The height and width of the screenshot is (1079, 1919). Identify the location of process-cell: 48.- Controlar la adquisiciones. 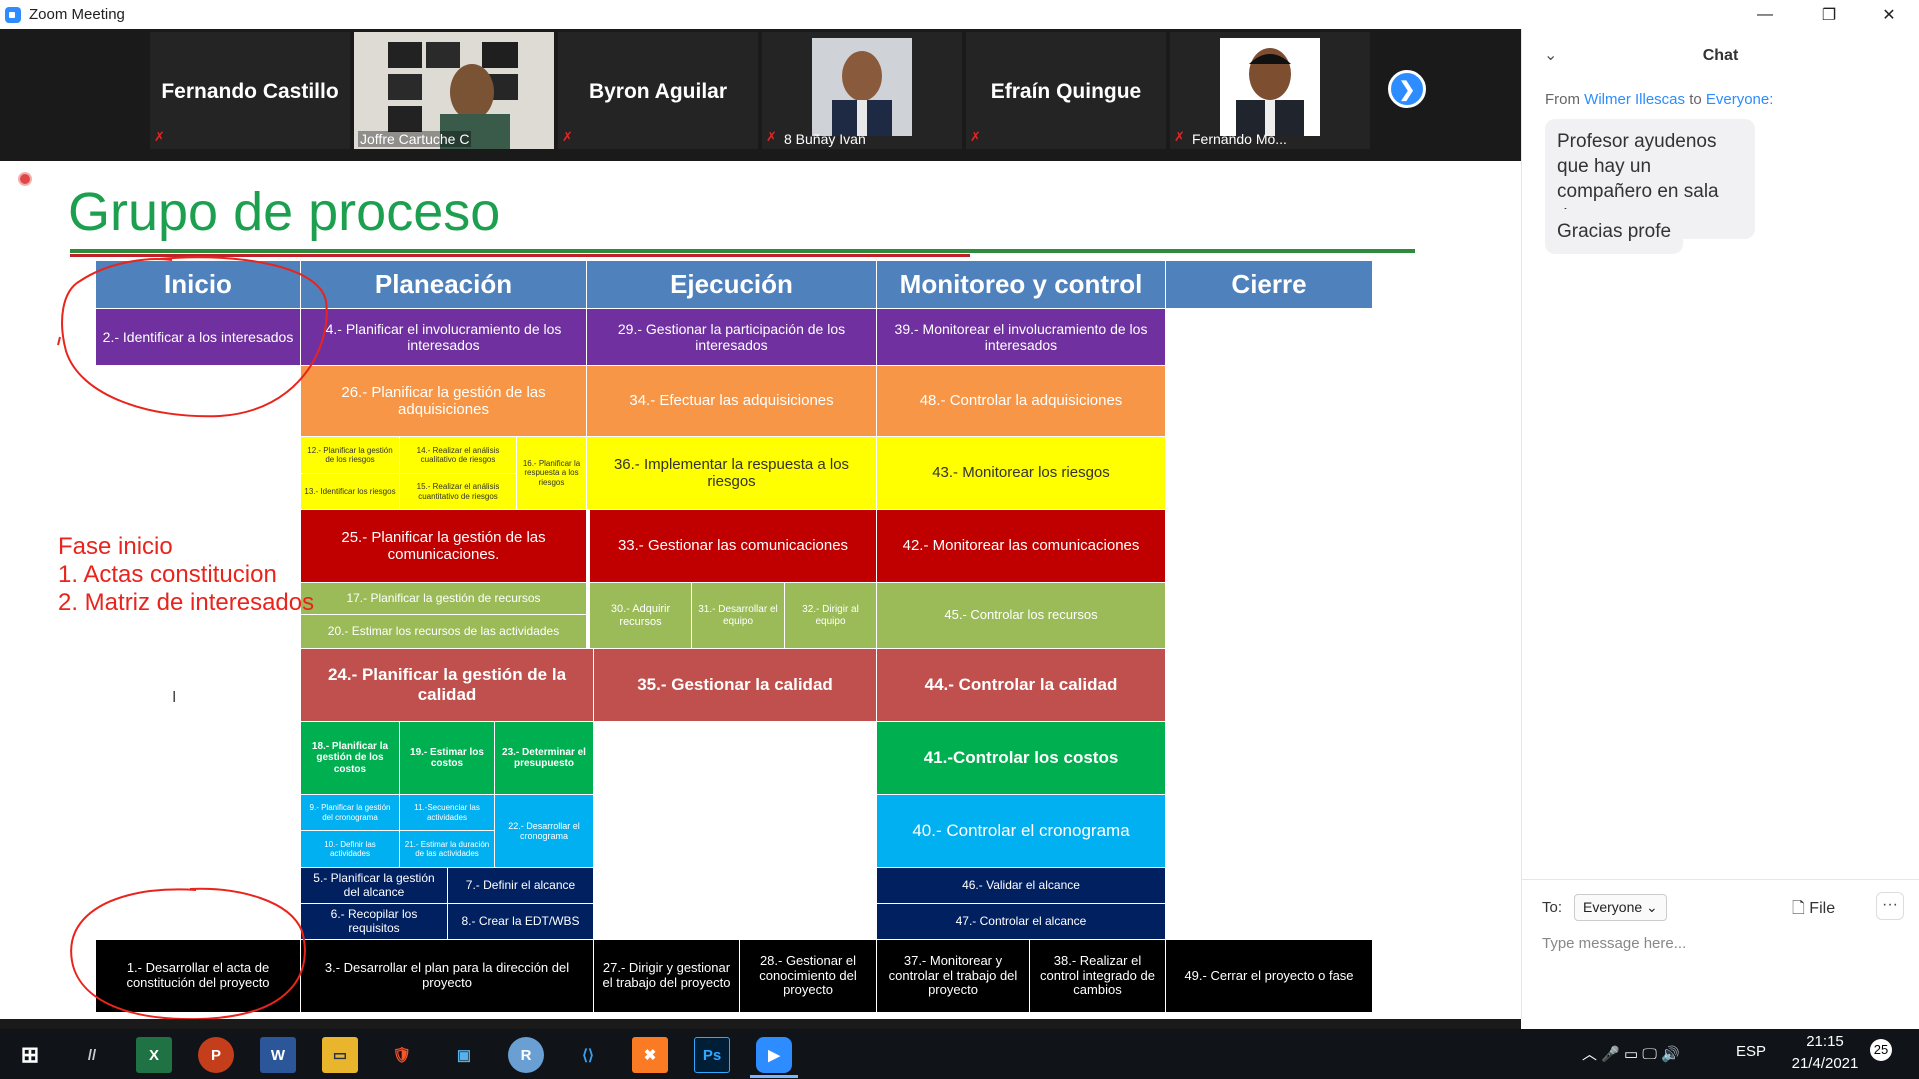
(1021, 401).